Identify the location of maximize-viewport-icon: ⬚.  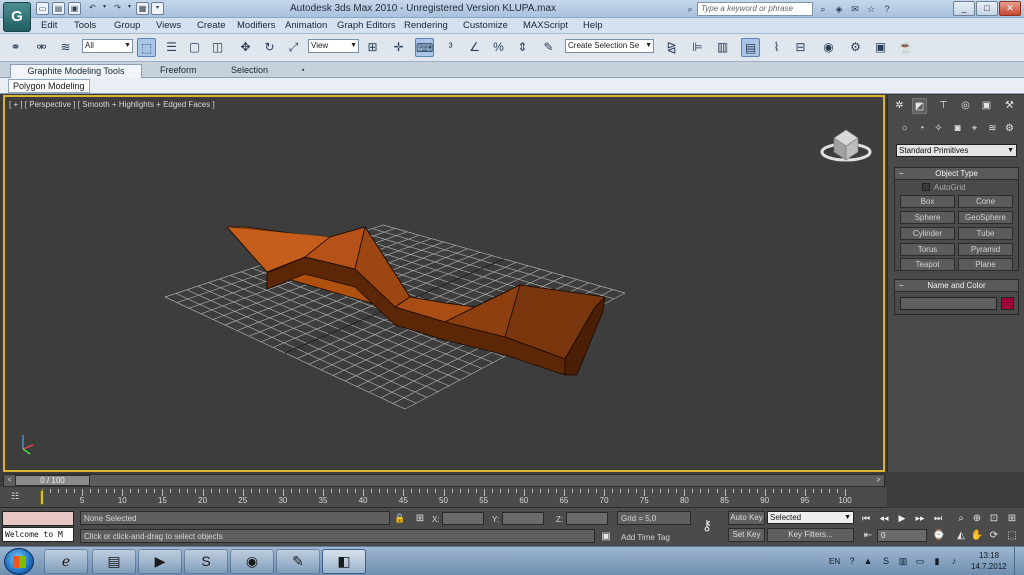
(1012, 535).